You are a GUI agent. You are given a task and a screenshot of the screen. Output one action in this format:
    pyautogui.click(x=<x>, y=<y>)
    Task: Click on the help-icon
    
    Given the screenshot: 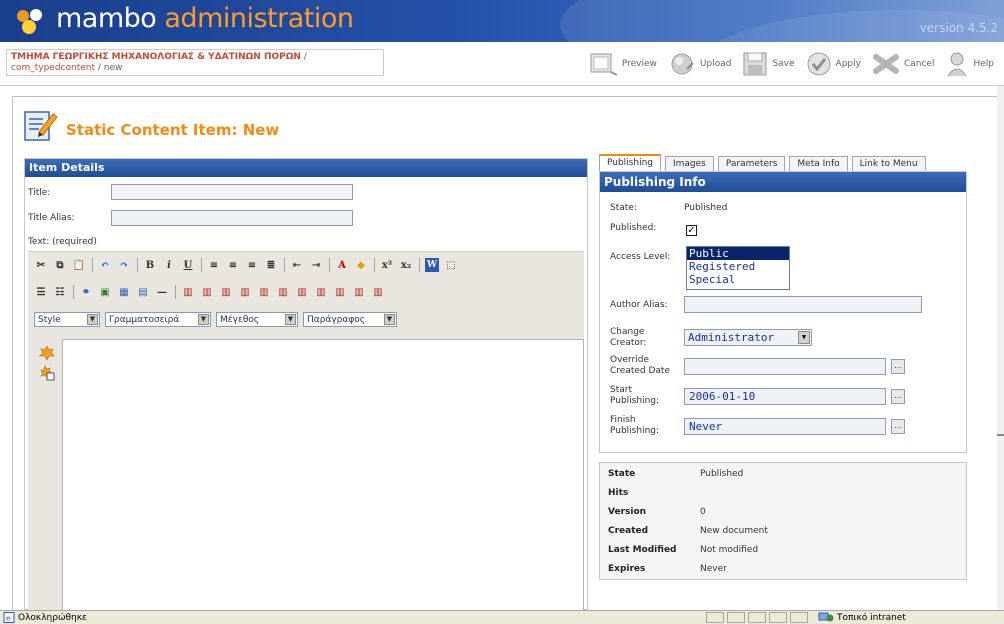 What is the action you would take?
    pyautogui.click(x=957, y=64)
    